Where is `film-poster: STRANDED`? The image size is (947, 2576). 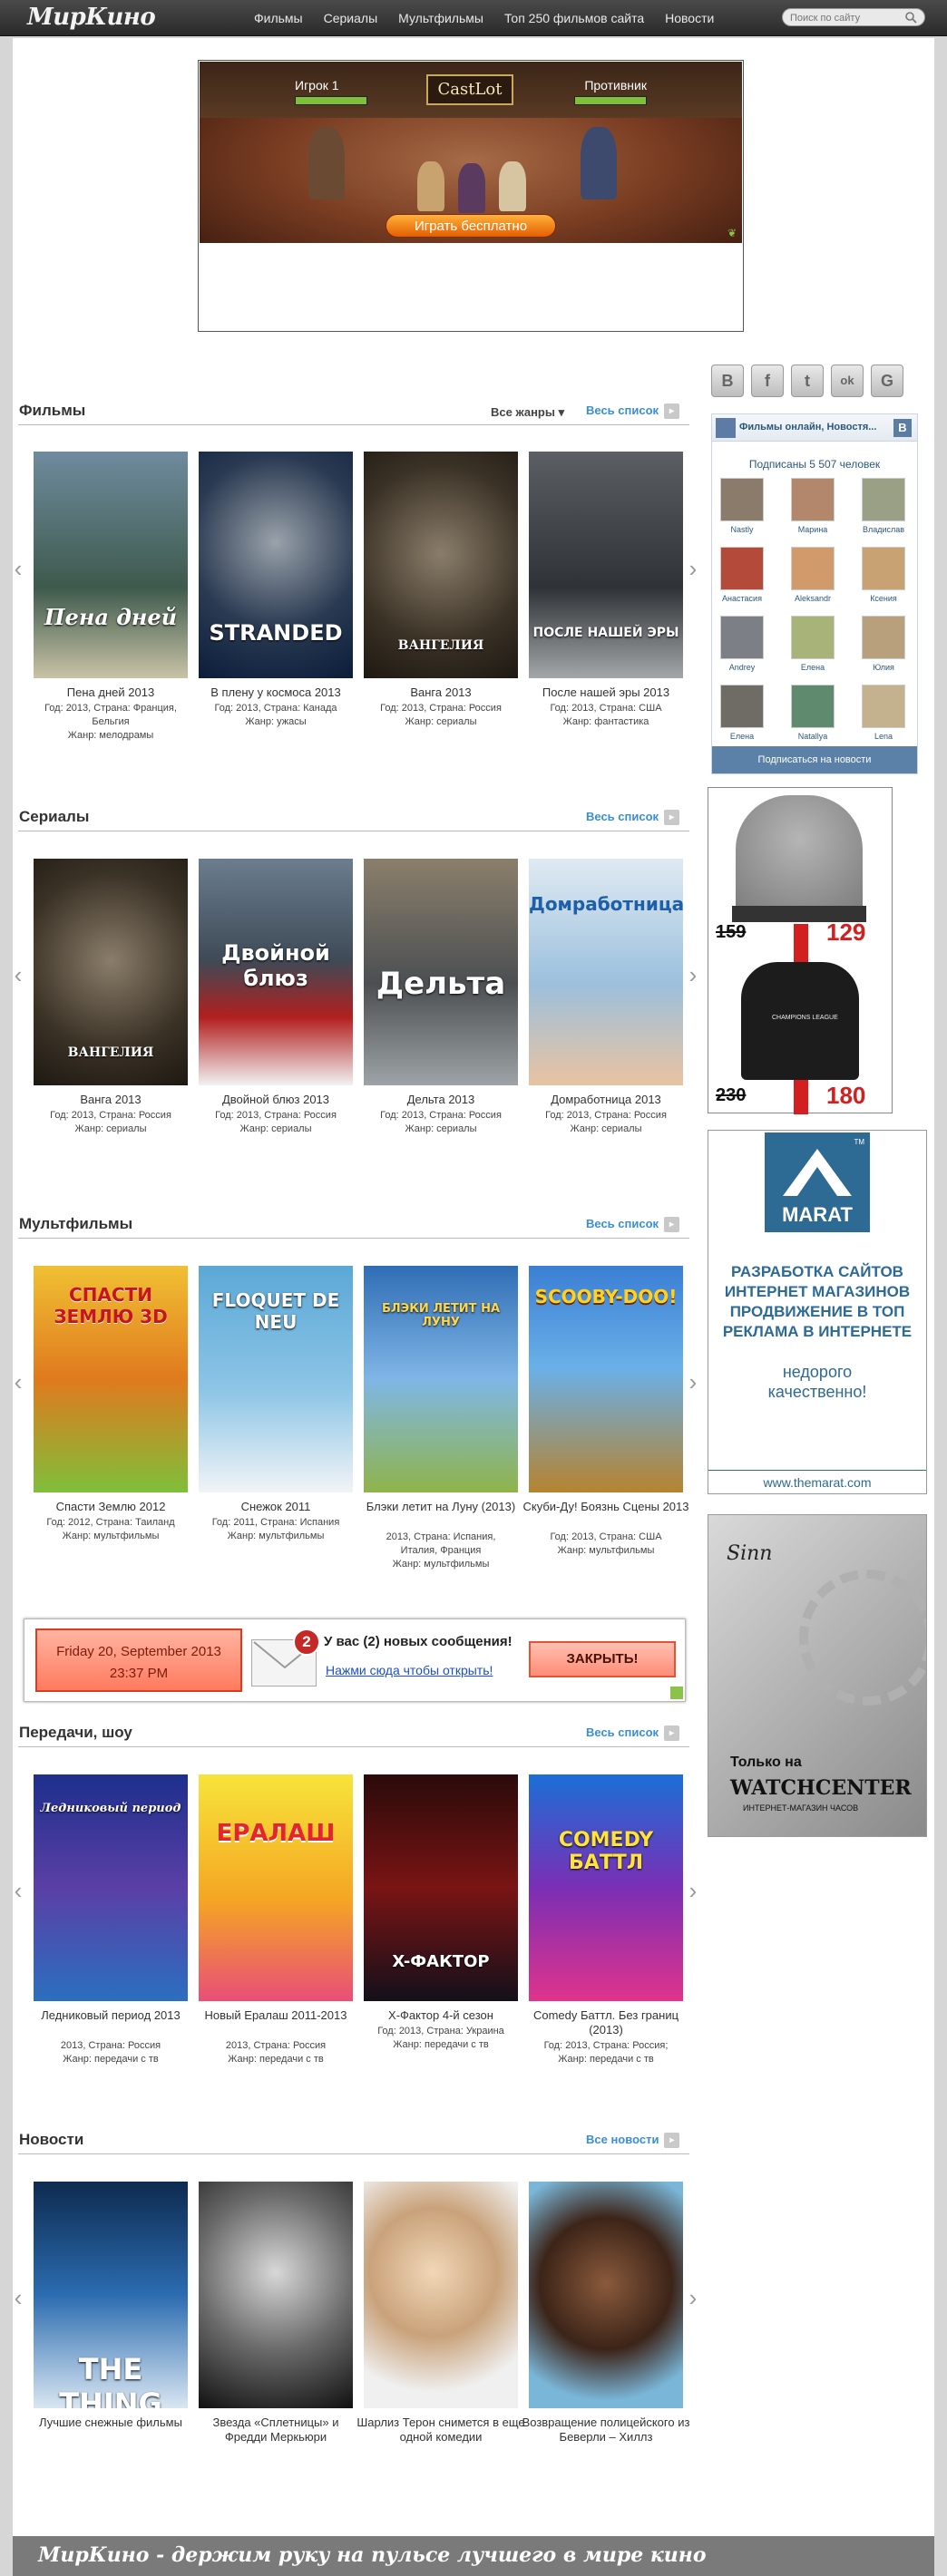
film-poster: STRANDED is located at coordinates (276, 565).